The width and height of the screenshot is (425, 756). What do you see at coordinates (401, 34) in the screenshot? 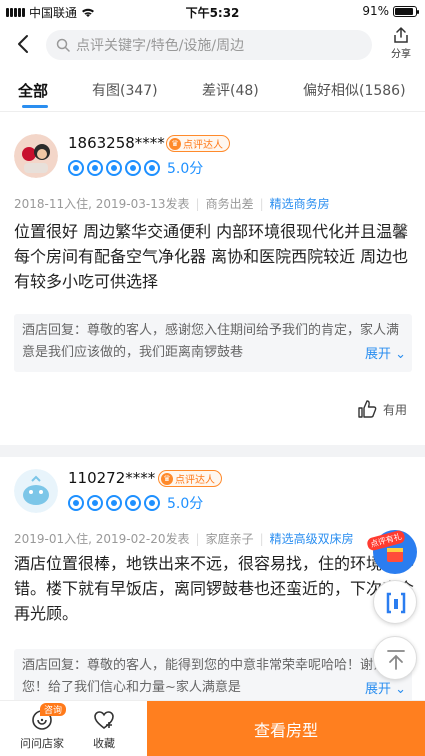
I see `share-icon` at bounding box center [401, 34].